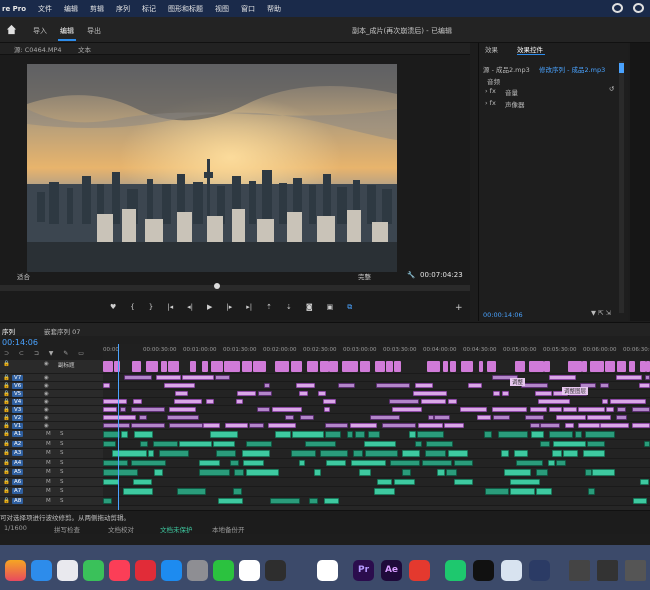  Describe the element at coordinates (18, 500) in the screenshot. I see `track-name: A8` at that location.